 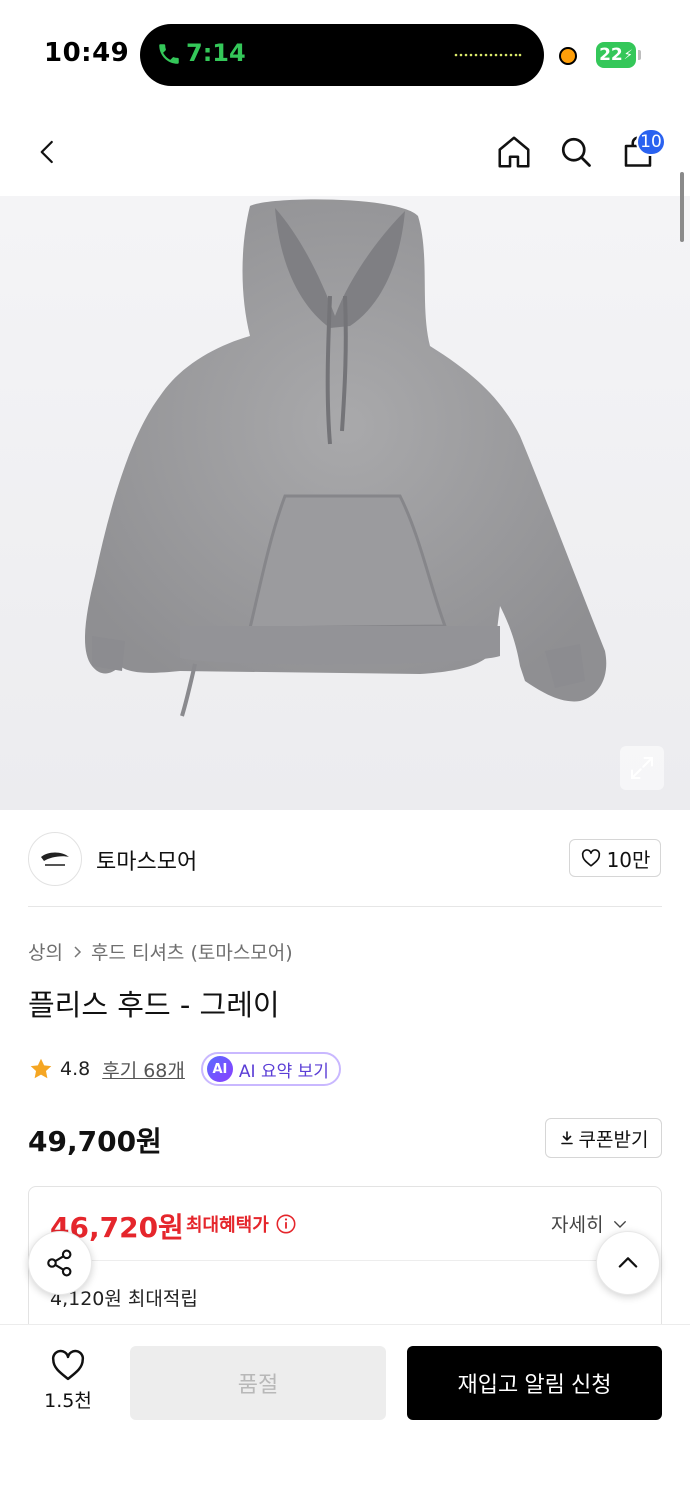 I want to click on battery-indicator: 22 ⚡, so click(x=616, y=55).